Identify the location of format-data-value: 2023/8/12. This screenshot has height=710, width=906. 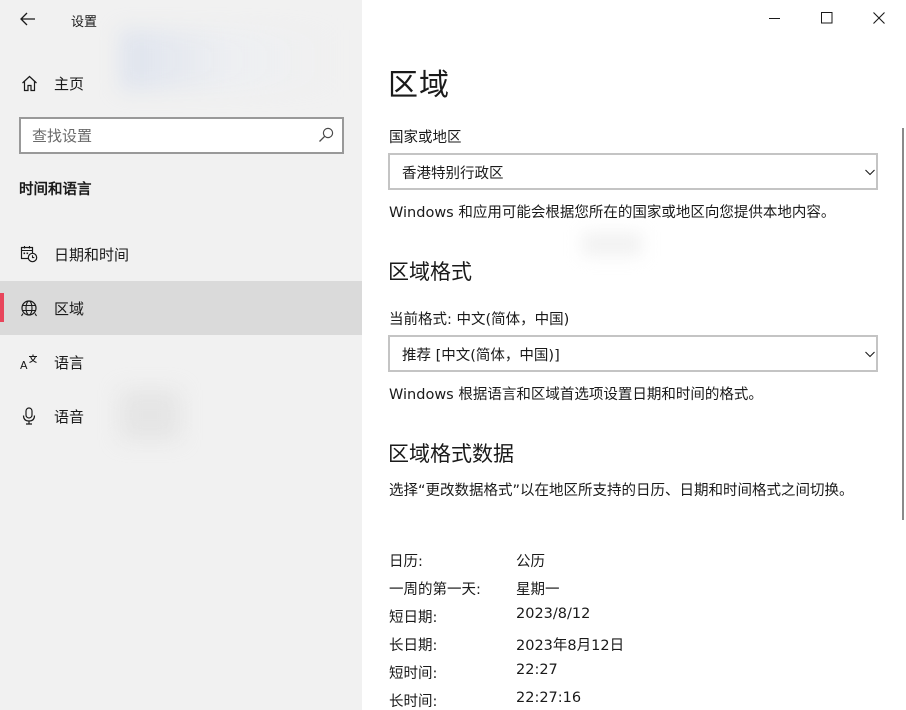
(553, 614).